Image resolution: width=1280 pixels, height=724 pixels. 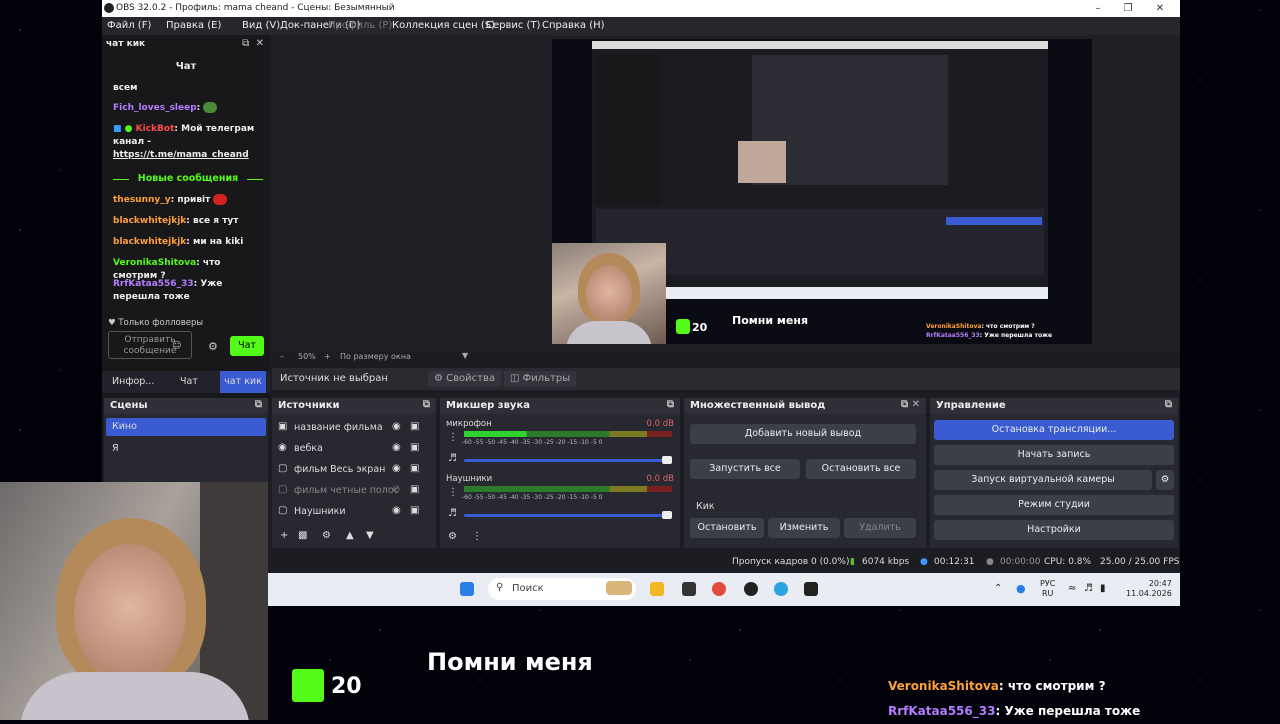 I want to click on scene-item: Я, so click(x=115, y=448).